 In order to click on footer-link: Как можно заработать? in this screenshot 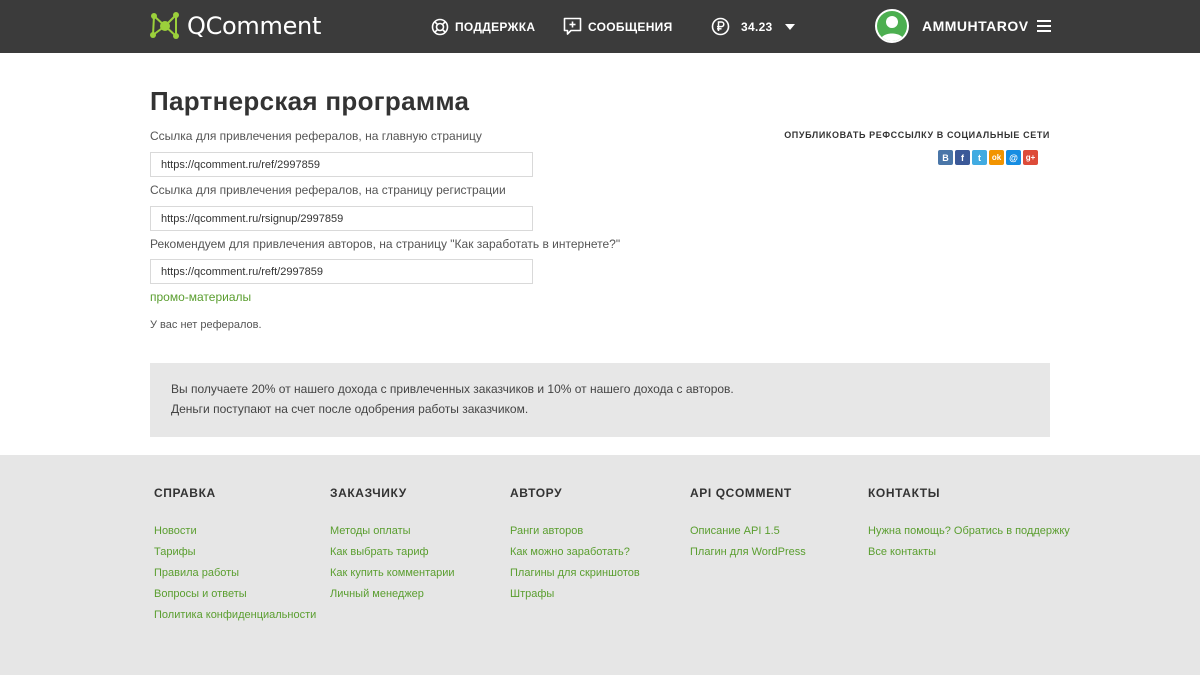, I will do `click(575, 552)`.